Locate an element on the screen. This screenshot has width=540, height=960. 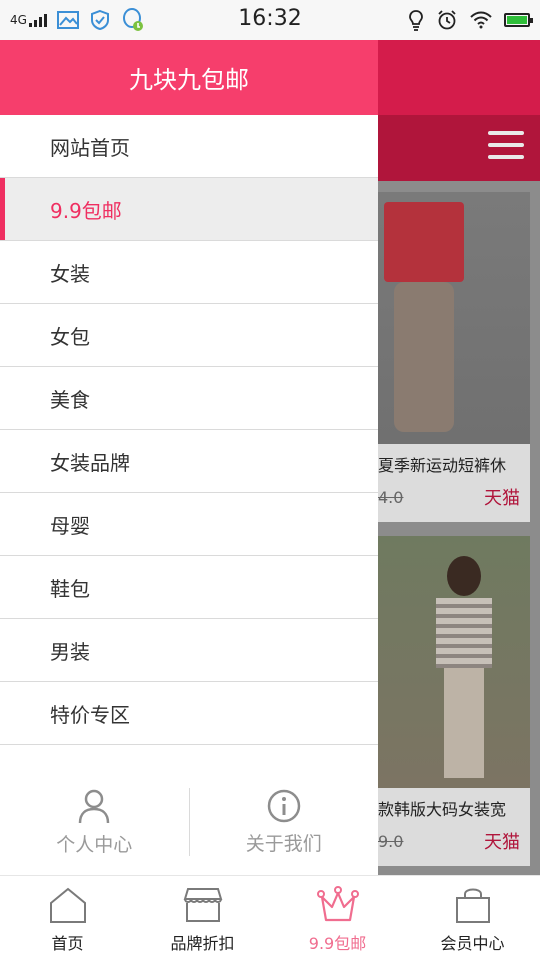
menu-item-home: 网站首页 is located at coordinates (189, 146).